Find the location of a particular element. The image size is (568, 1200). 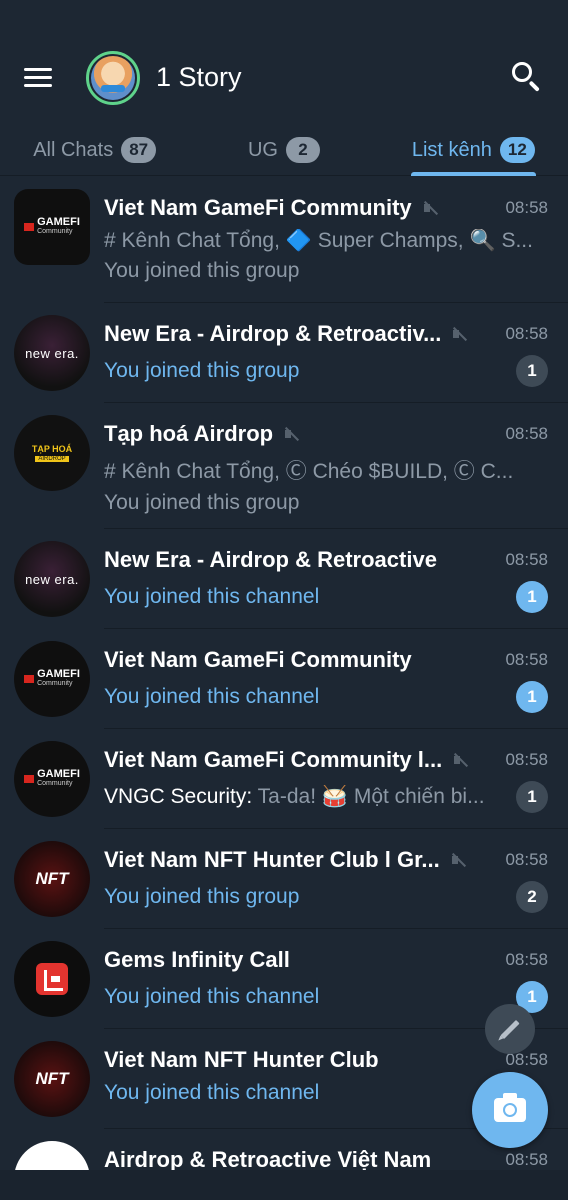

folder-tabs: All Chats 87 UG 2 List kênh 12 is located at coordinates (284, 150).